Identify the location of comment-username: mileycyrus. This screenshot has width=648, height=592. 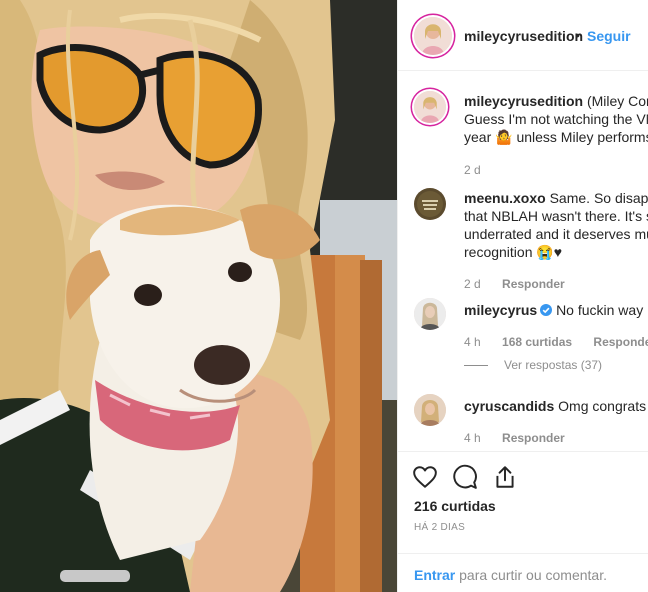
(500, 310).